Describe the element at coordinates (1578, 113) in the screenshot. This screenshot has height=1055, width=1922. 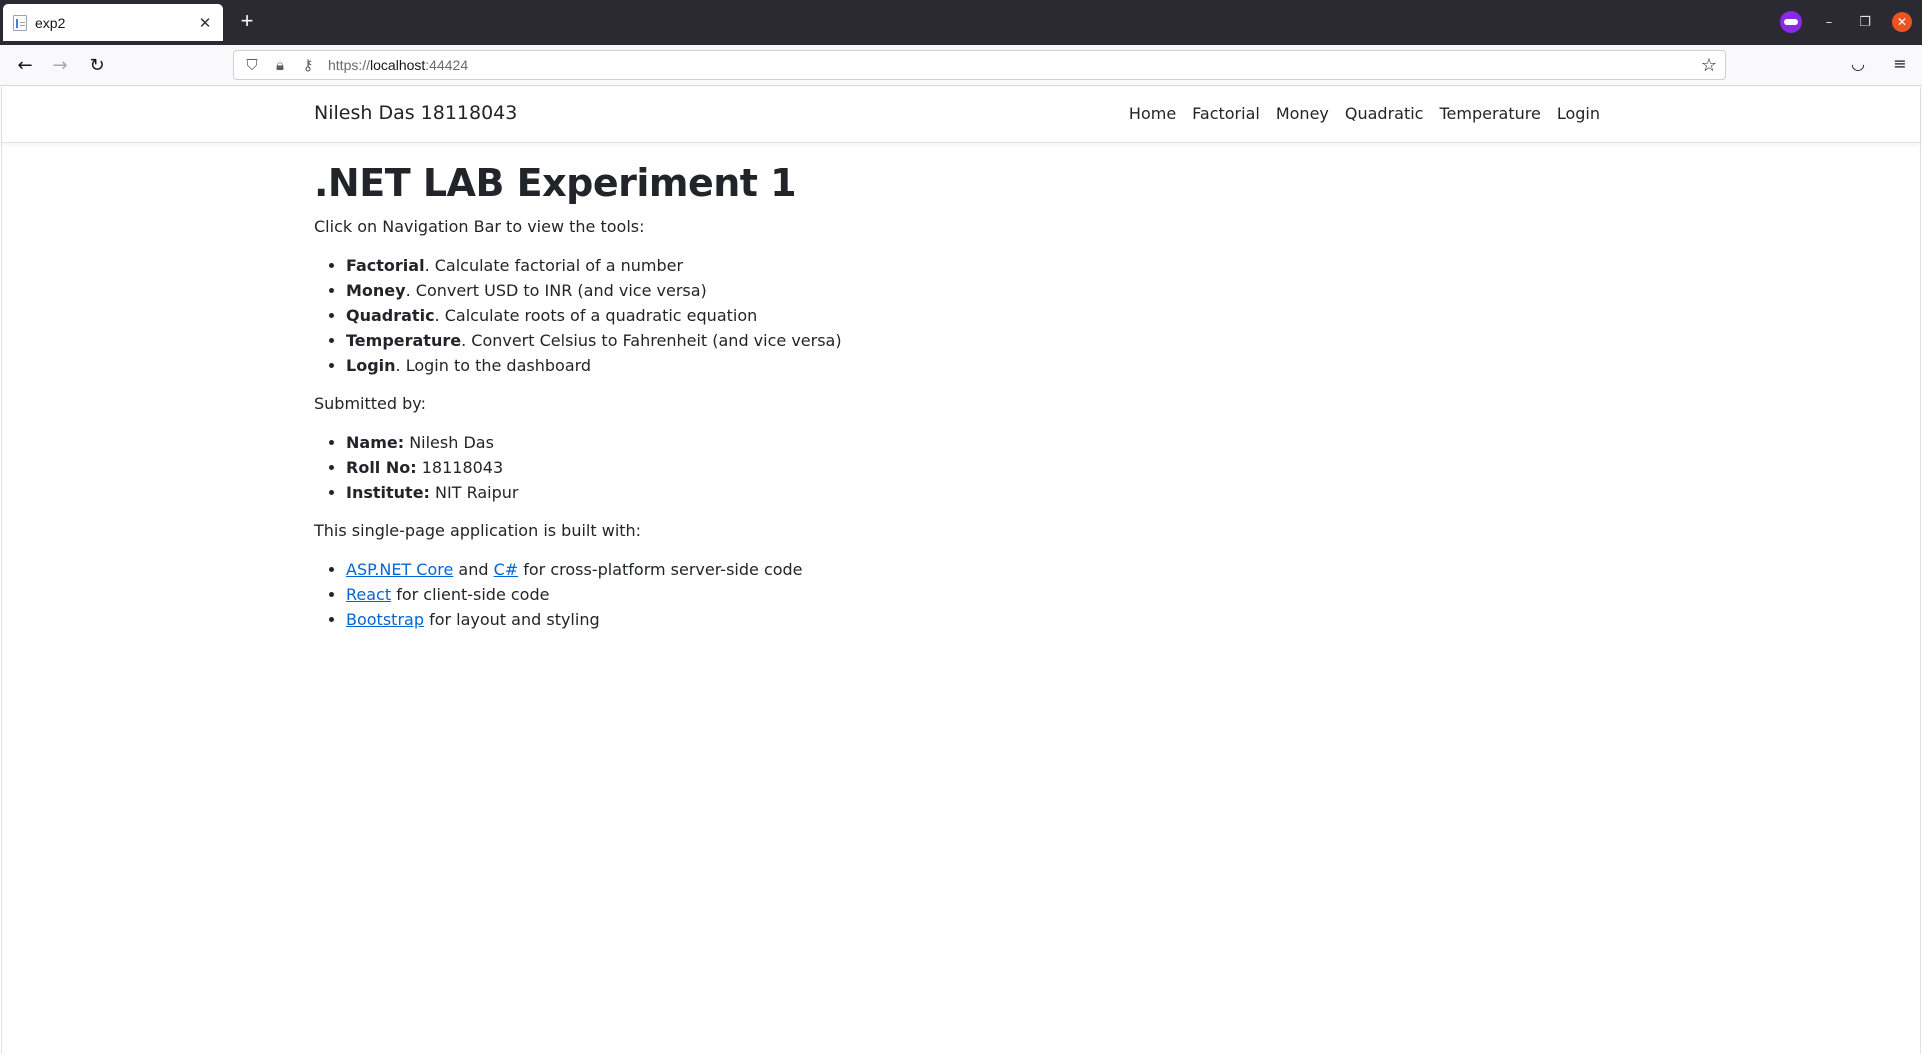
I see `nav-login: Login` at that location.